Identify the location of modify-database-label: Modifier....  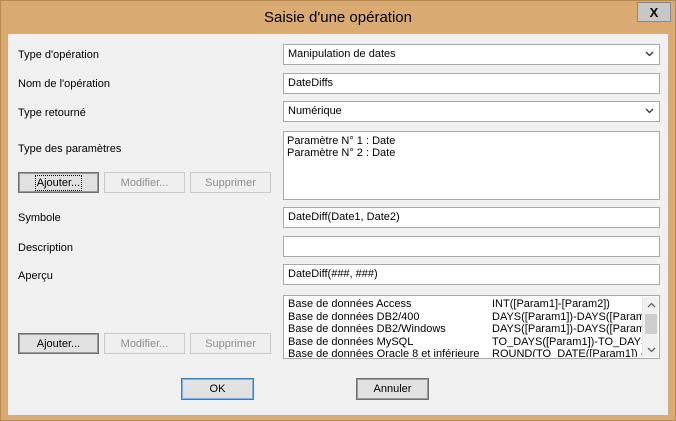
(144, 343).